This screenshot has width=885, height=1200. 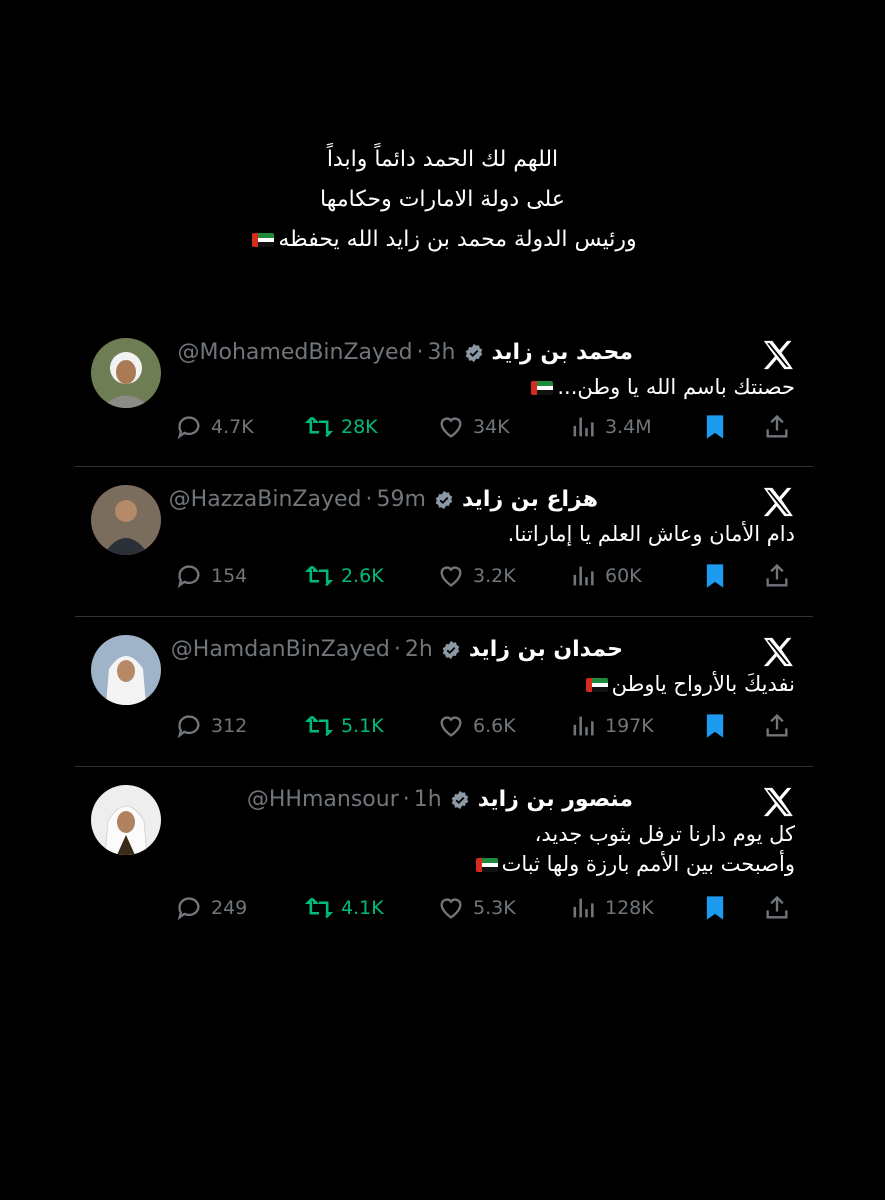 I want to click on retweet-button: 5.1K, so click(x=344, y=726).